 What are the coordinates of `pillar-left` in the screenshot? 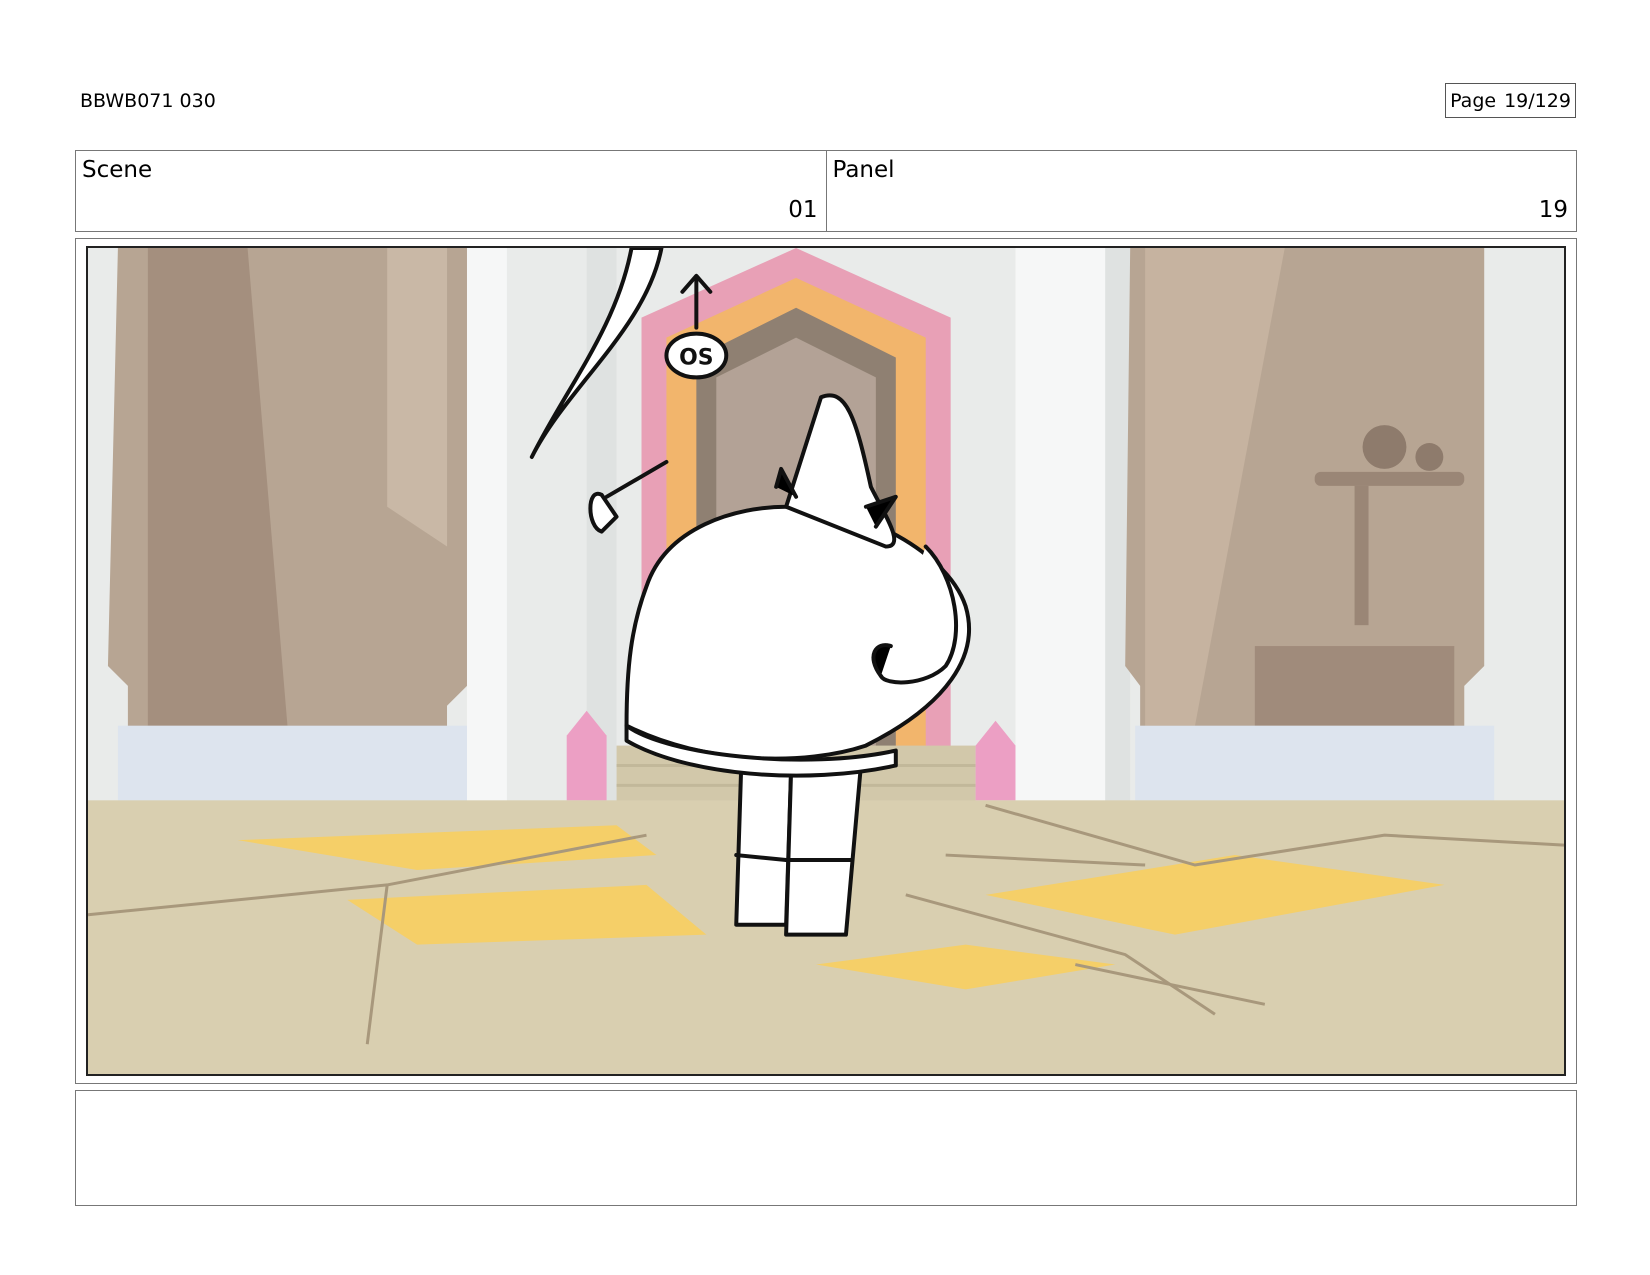 It's located at (486, 527).